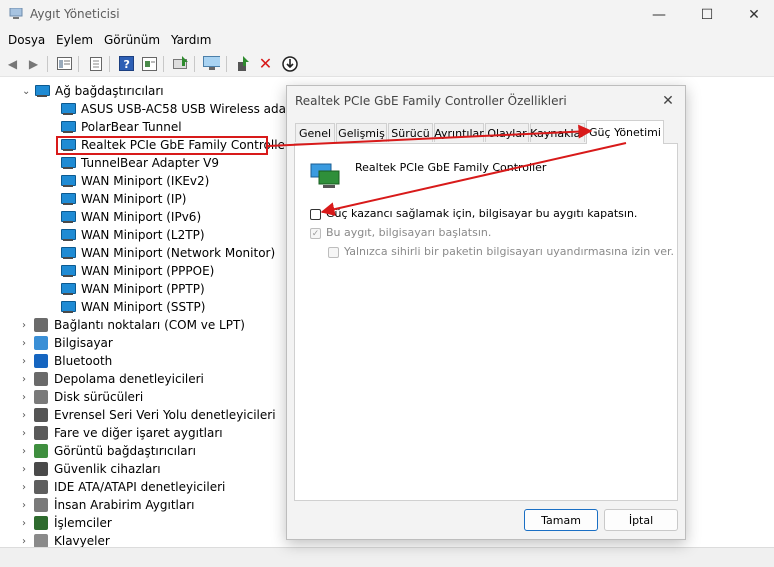 The image size is (774, 567). Describe the element at coordinates (707, 15) in the screenshot. I see `maximize-button: ☐` at that location.